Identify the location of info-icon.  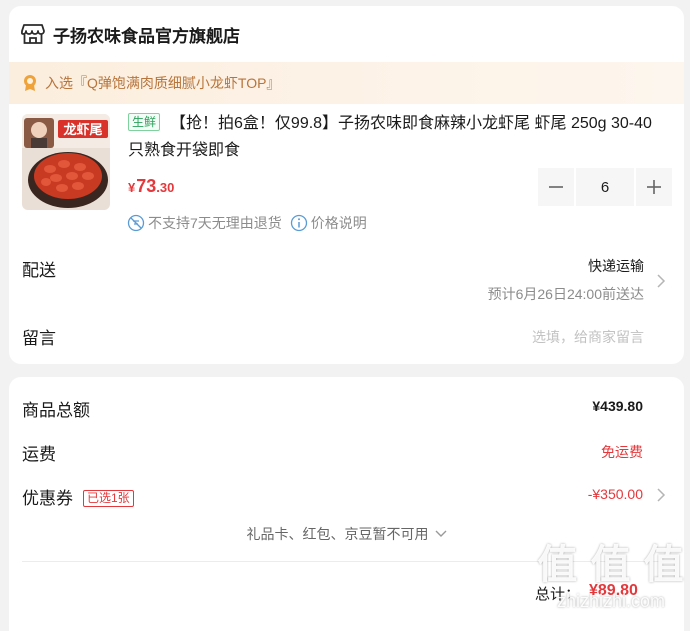
(299, 223).